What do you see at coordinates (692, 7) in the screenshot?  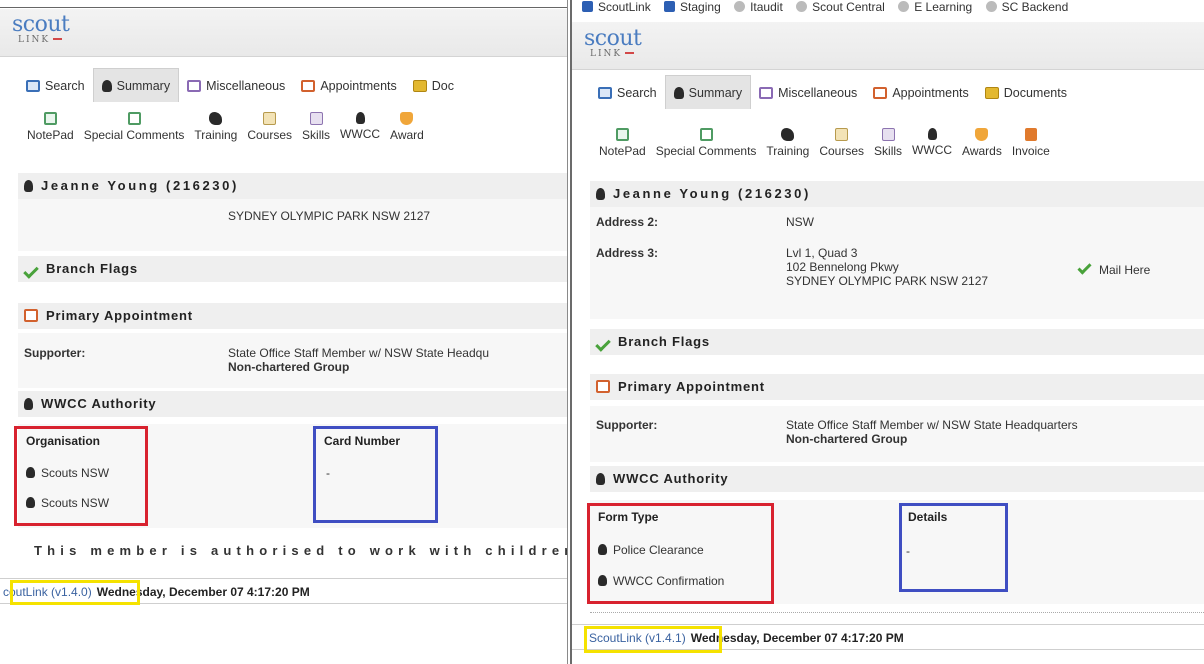 I see `bookmark-staging: Staging` at bounding box center [692, 7].